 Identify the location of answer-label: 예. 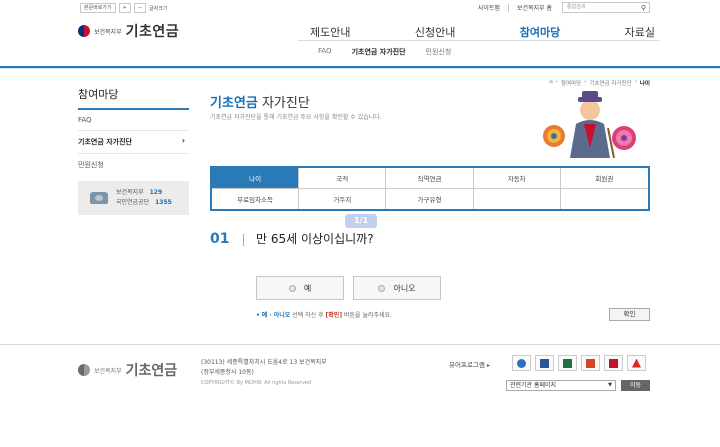
(307, 288).